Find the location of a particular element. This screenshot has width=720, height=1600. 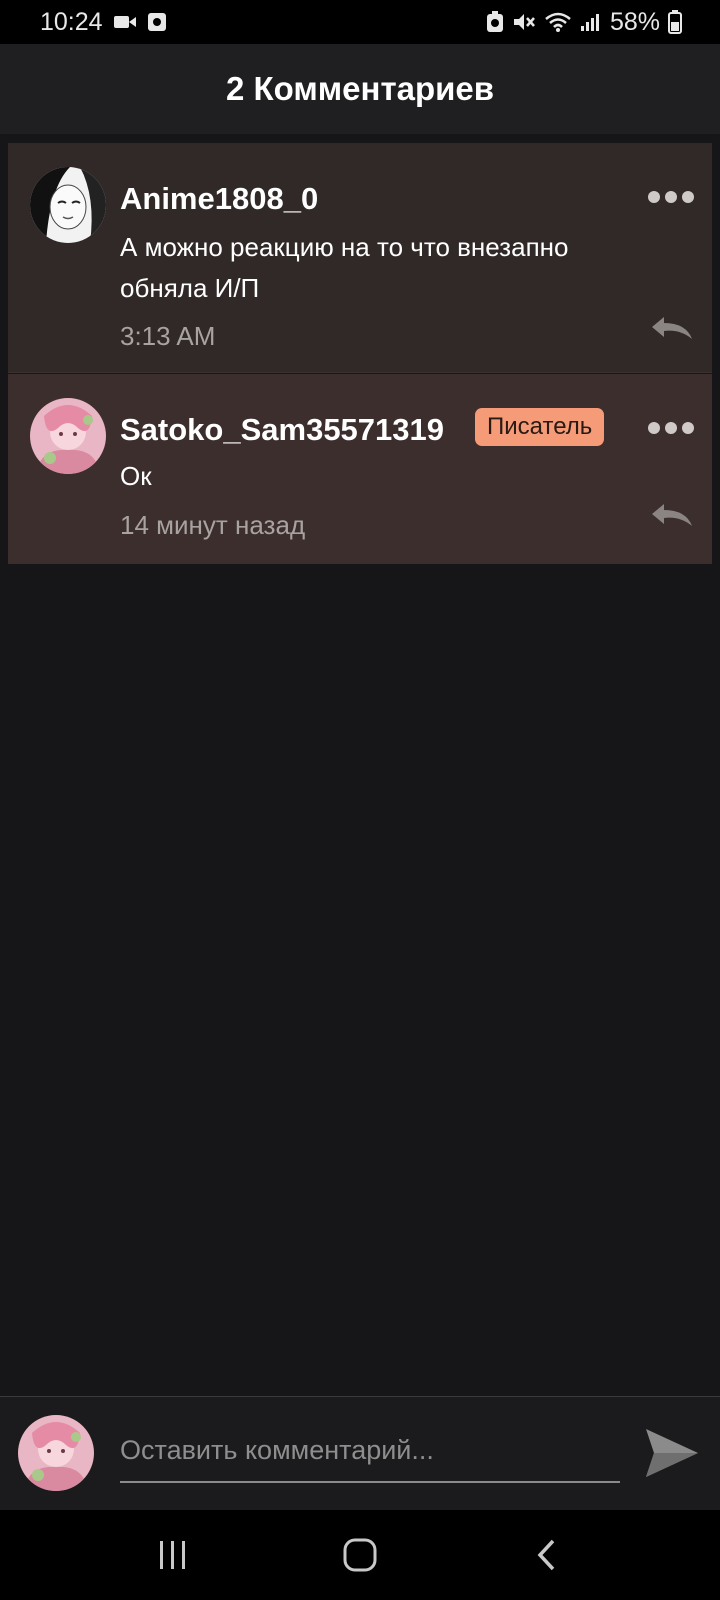

mute-icon is located at coordinates (524, 22).